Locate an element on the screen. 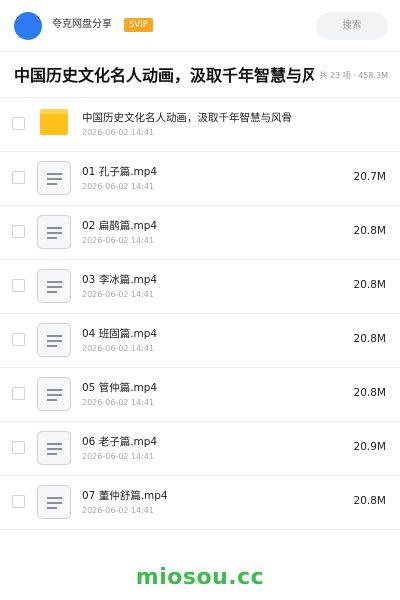 The width and height of the screenshot is (400, 600). list-item: 01 孔子篇.mp4 2026-06-02 14:41 20.7M is located at coordinates (200, 179).